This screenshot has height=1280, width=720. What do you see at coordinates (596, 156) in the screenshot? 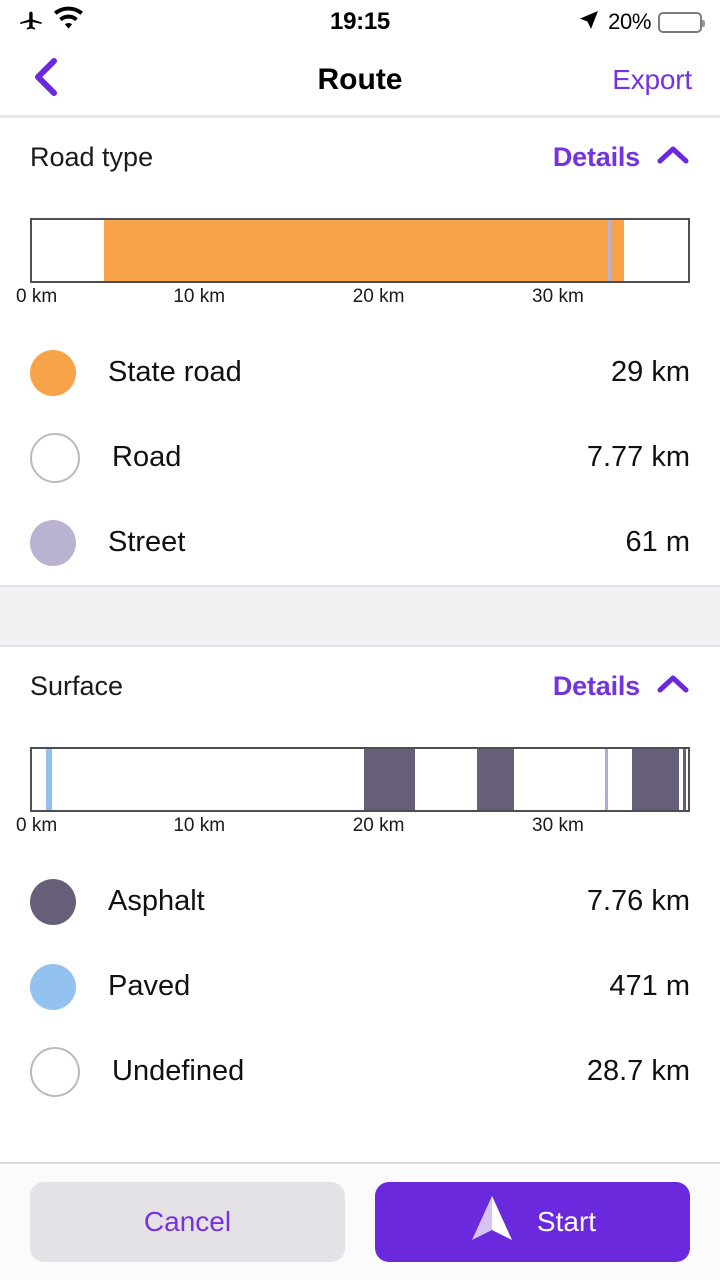
I see `road-type-details-label: Details` at bounding box center [596, 156].